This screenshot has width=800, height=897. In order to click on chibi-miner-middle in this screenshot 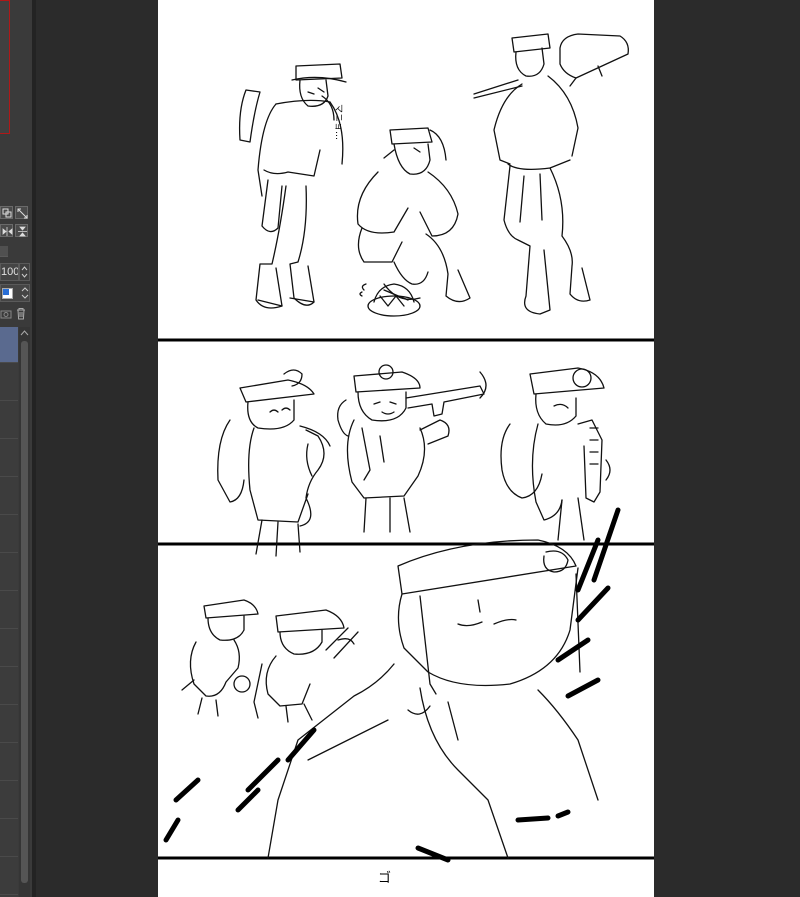, I will do `click(412, 448)`.